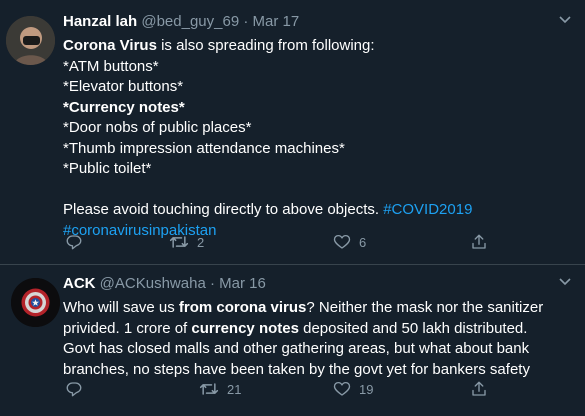 The image size is (585, 416). Describe the element at coordinates (153, 283) in the screenshot. I see `handle: @ACKushwaha` at that location.